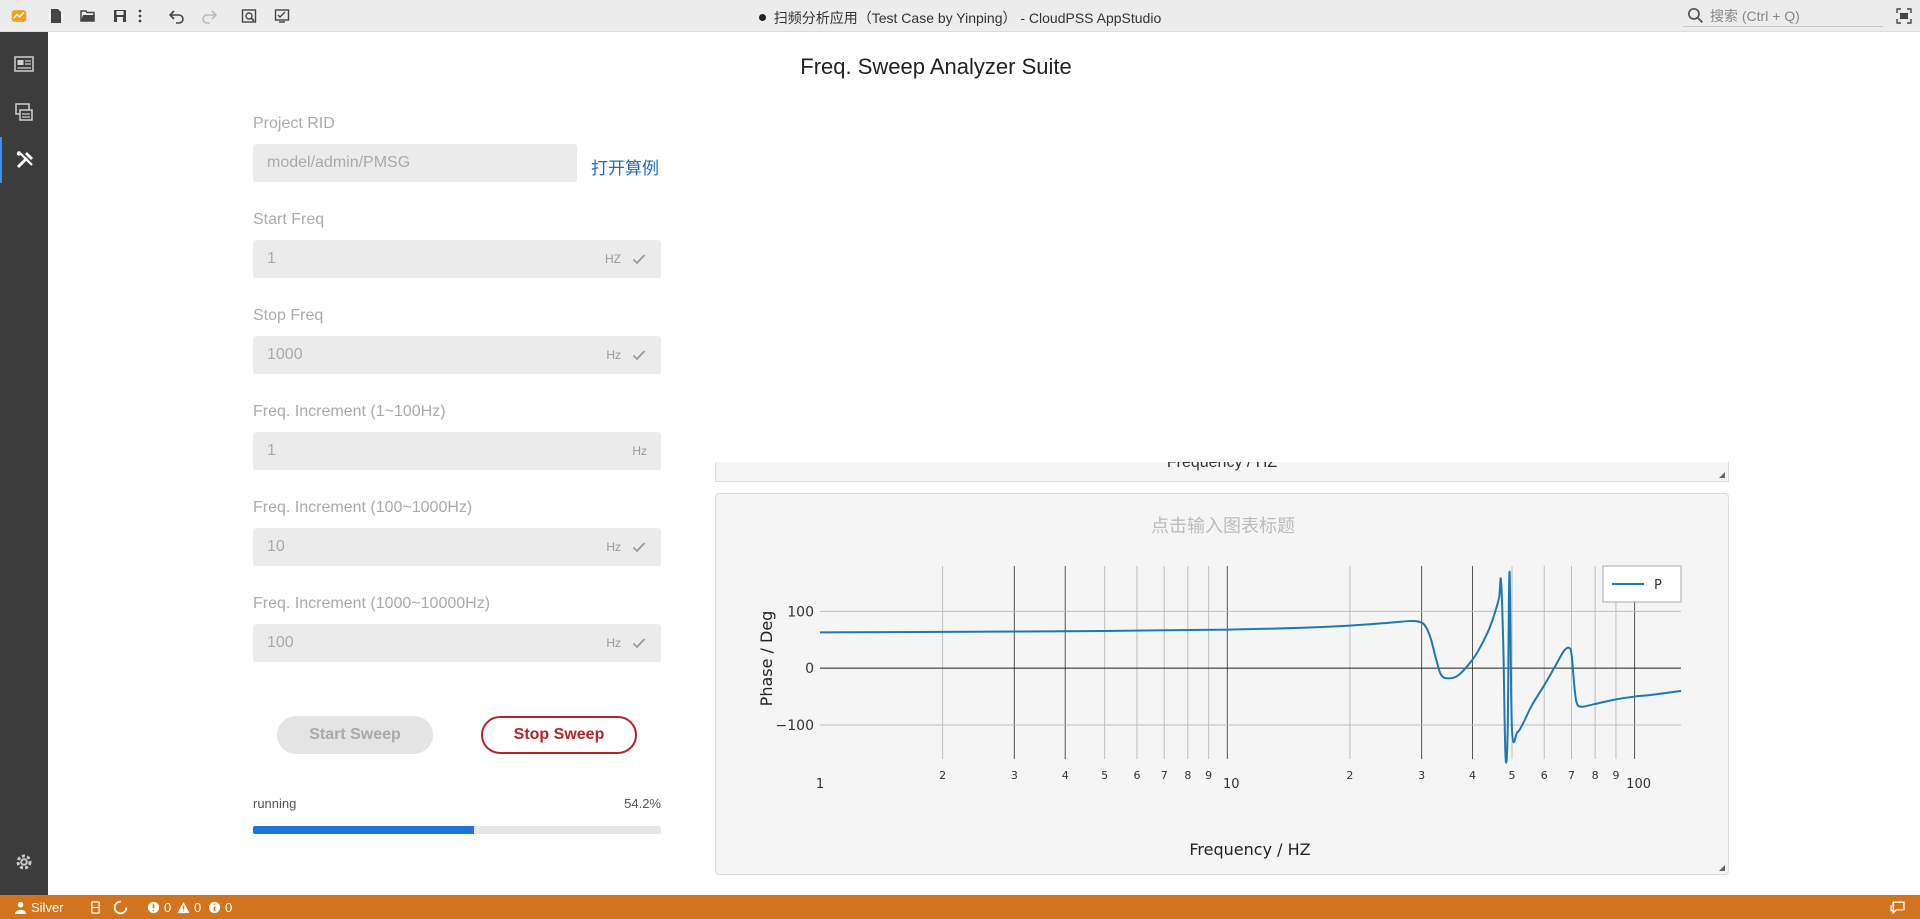  Describe the element at coordinates (271, 450) in the screenshot. I see `freq-increment-1-value: 1` at that location.